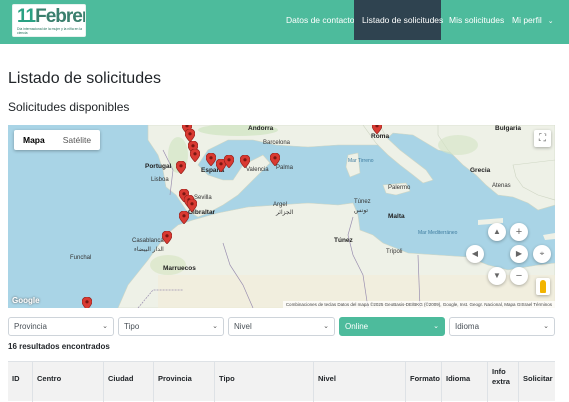 Image resolution: width=569 pixels, height=402 pixels. I want to click on map-label-casablanca-ar: الدار البيضاء, so click(149, 250).